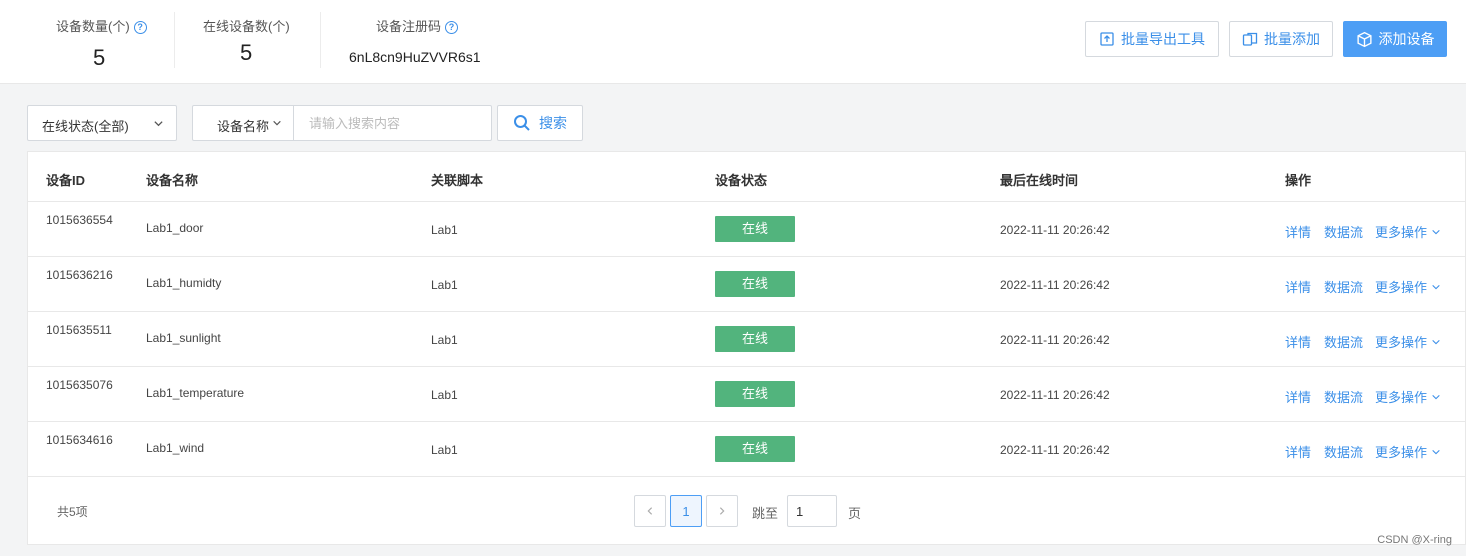 Image resolution: width=1466 pixels, height=556 pixels. I want to click on total-count: 共5项, so click(72, 512).